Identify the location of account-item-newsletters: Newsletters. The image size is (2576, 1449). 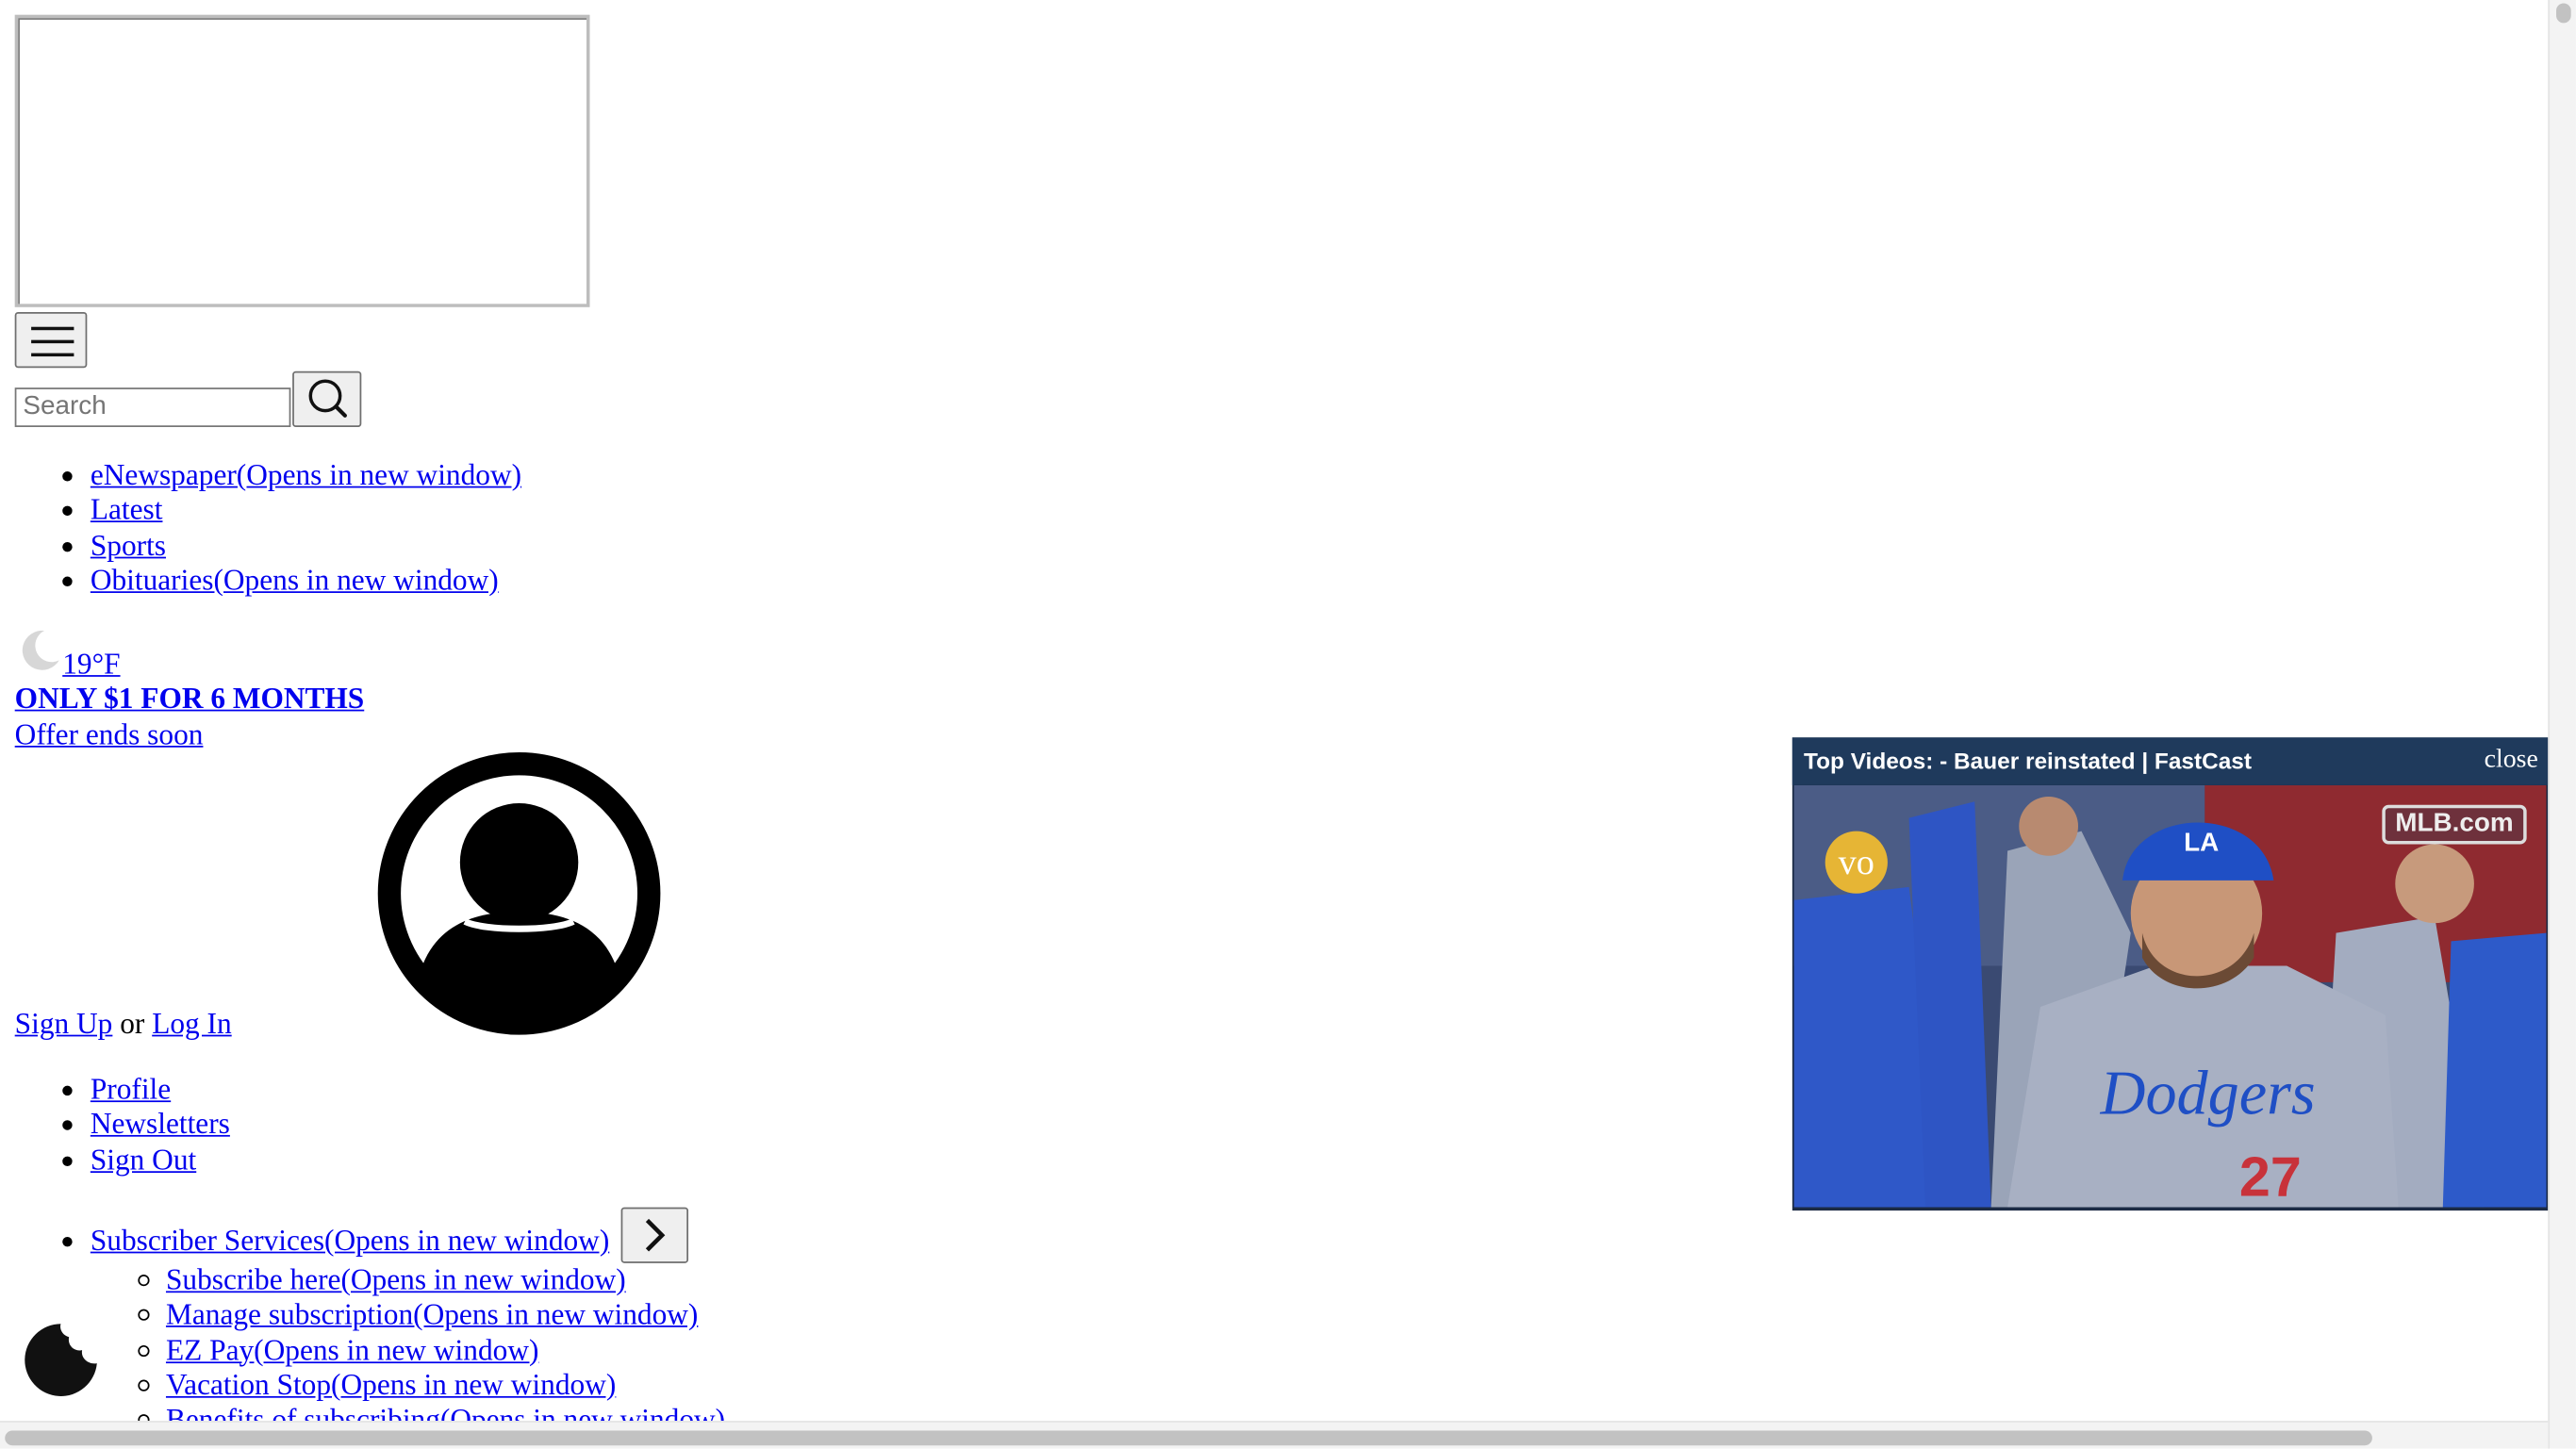
(122, 1125).